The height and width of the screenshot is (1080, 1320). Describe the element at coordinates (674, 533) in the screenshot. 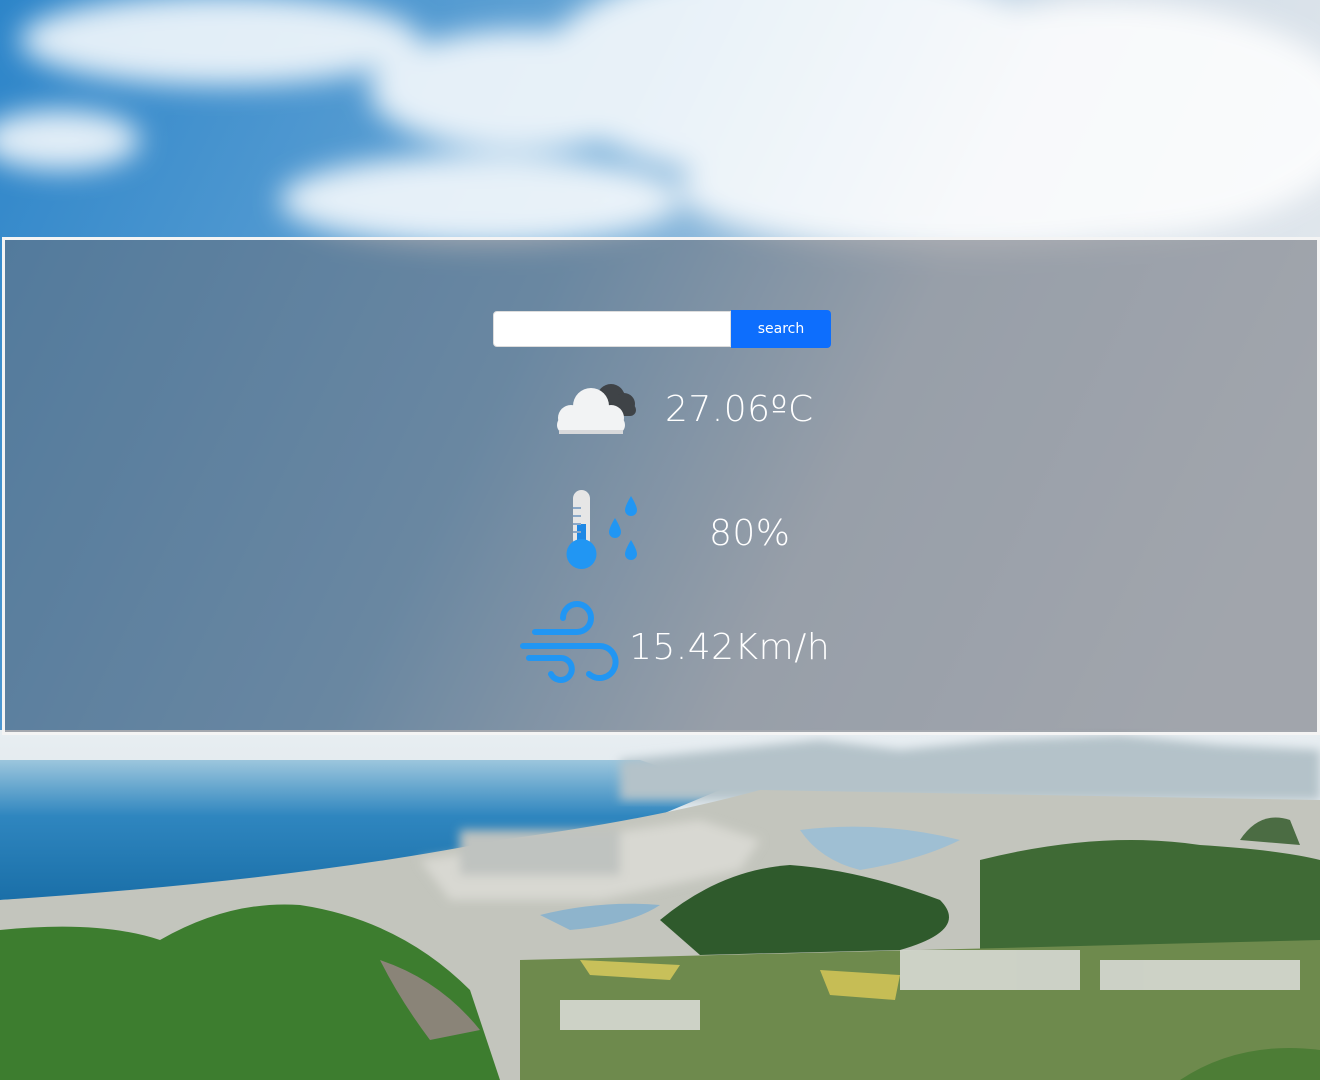

I see `humidity-row: 80%` at that location.